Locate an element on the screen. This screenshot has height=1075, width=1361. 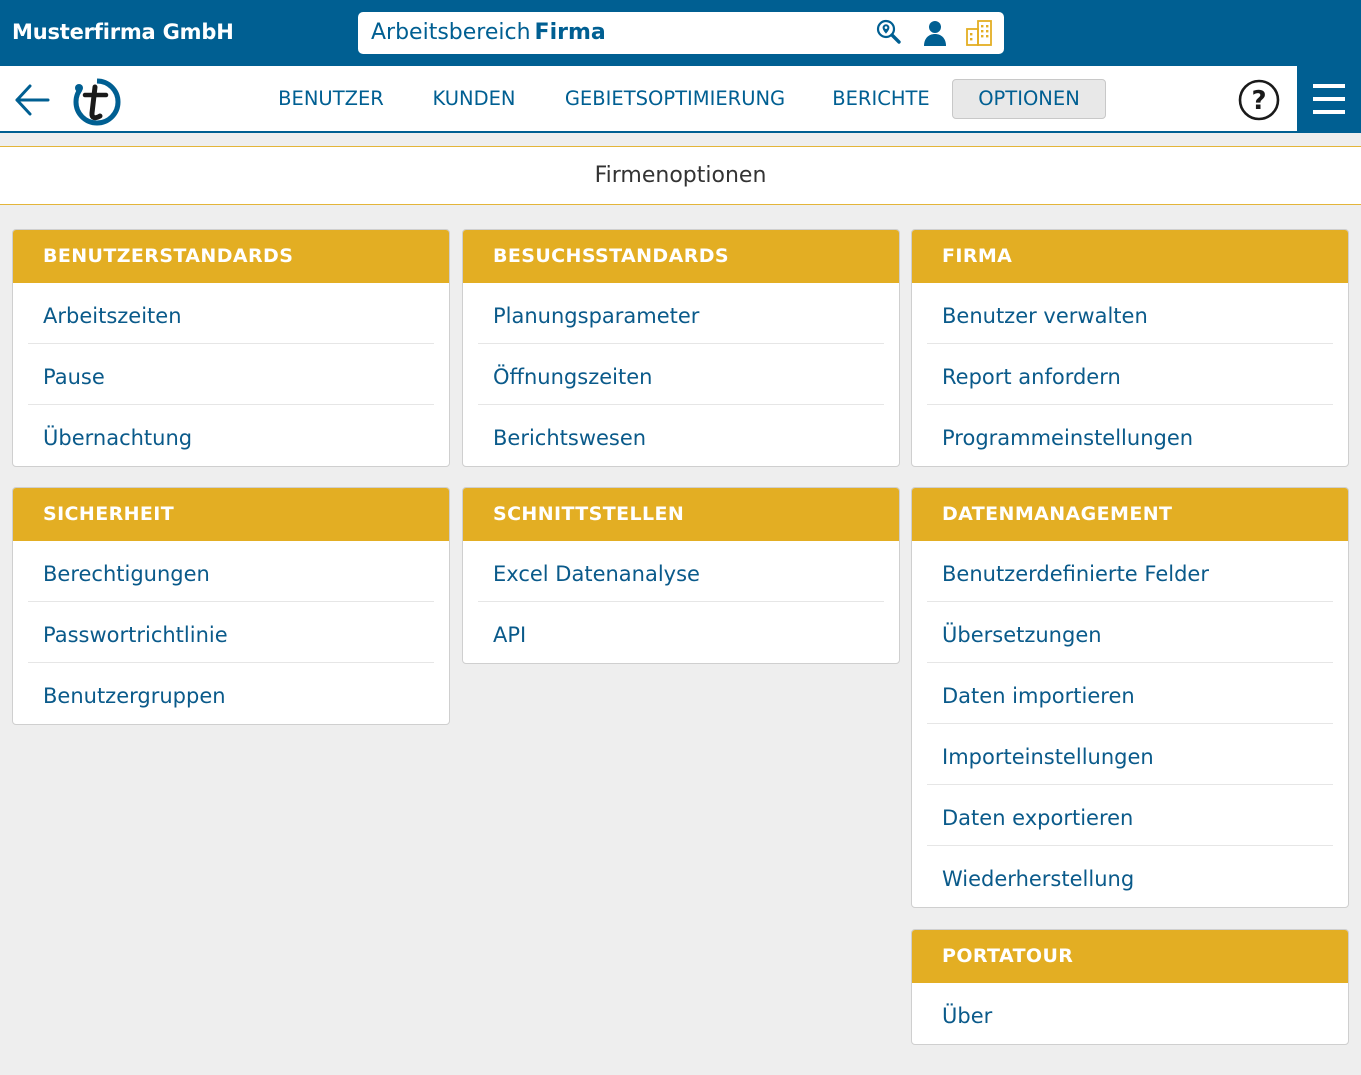
card-item-oeffnungszeiten: Öffnungszeiten is located at coordinates (681, 374).